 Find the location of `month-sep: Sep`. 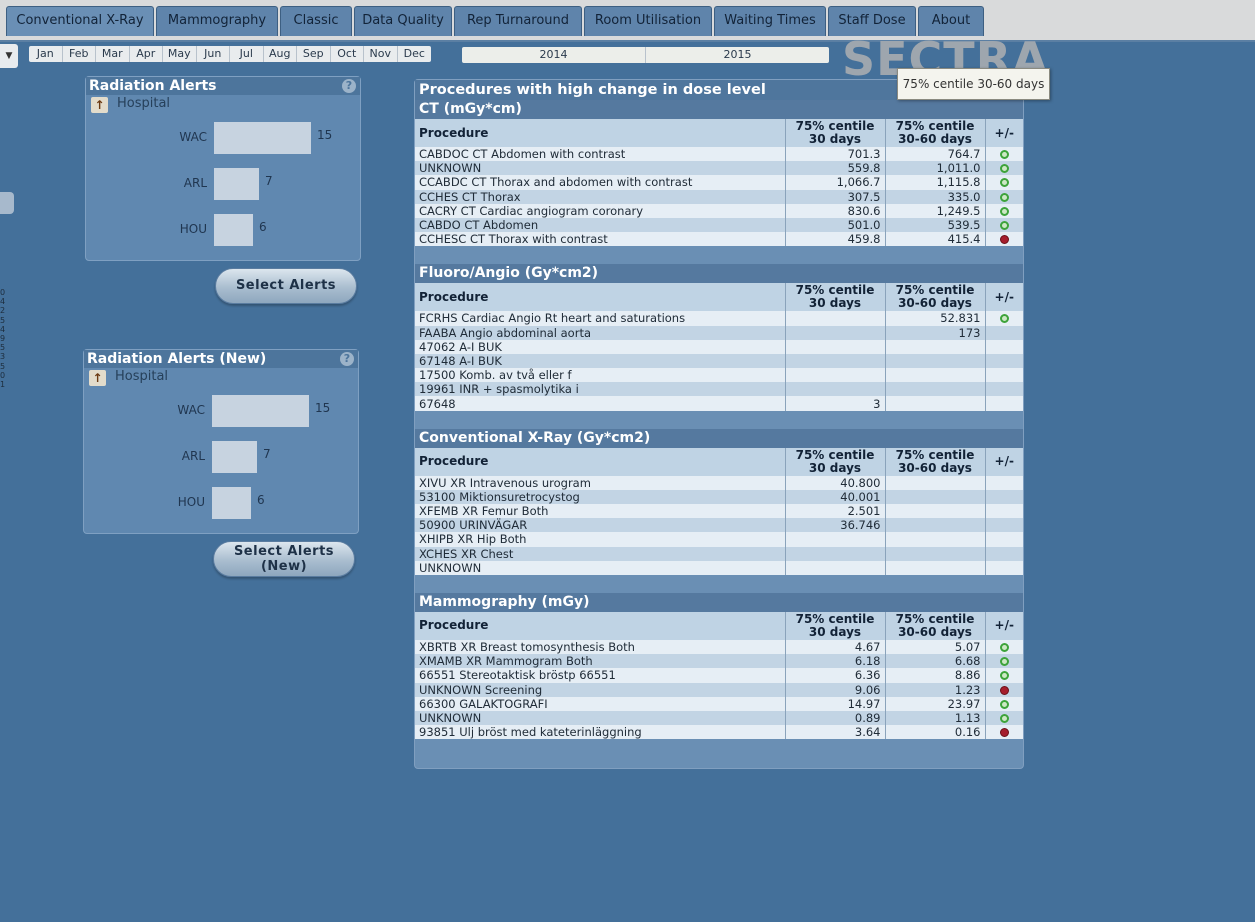

month-sep: Sep is located at coordinates (314, 54).